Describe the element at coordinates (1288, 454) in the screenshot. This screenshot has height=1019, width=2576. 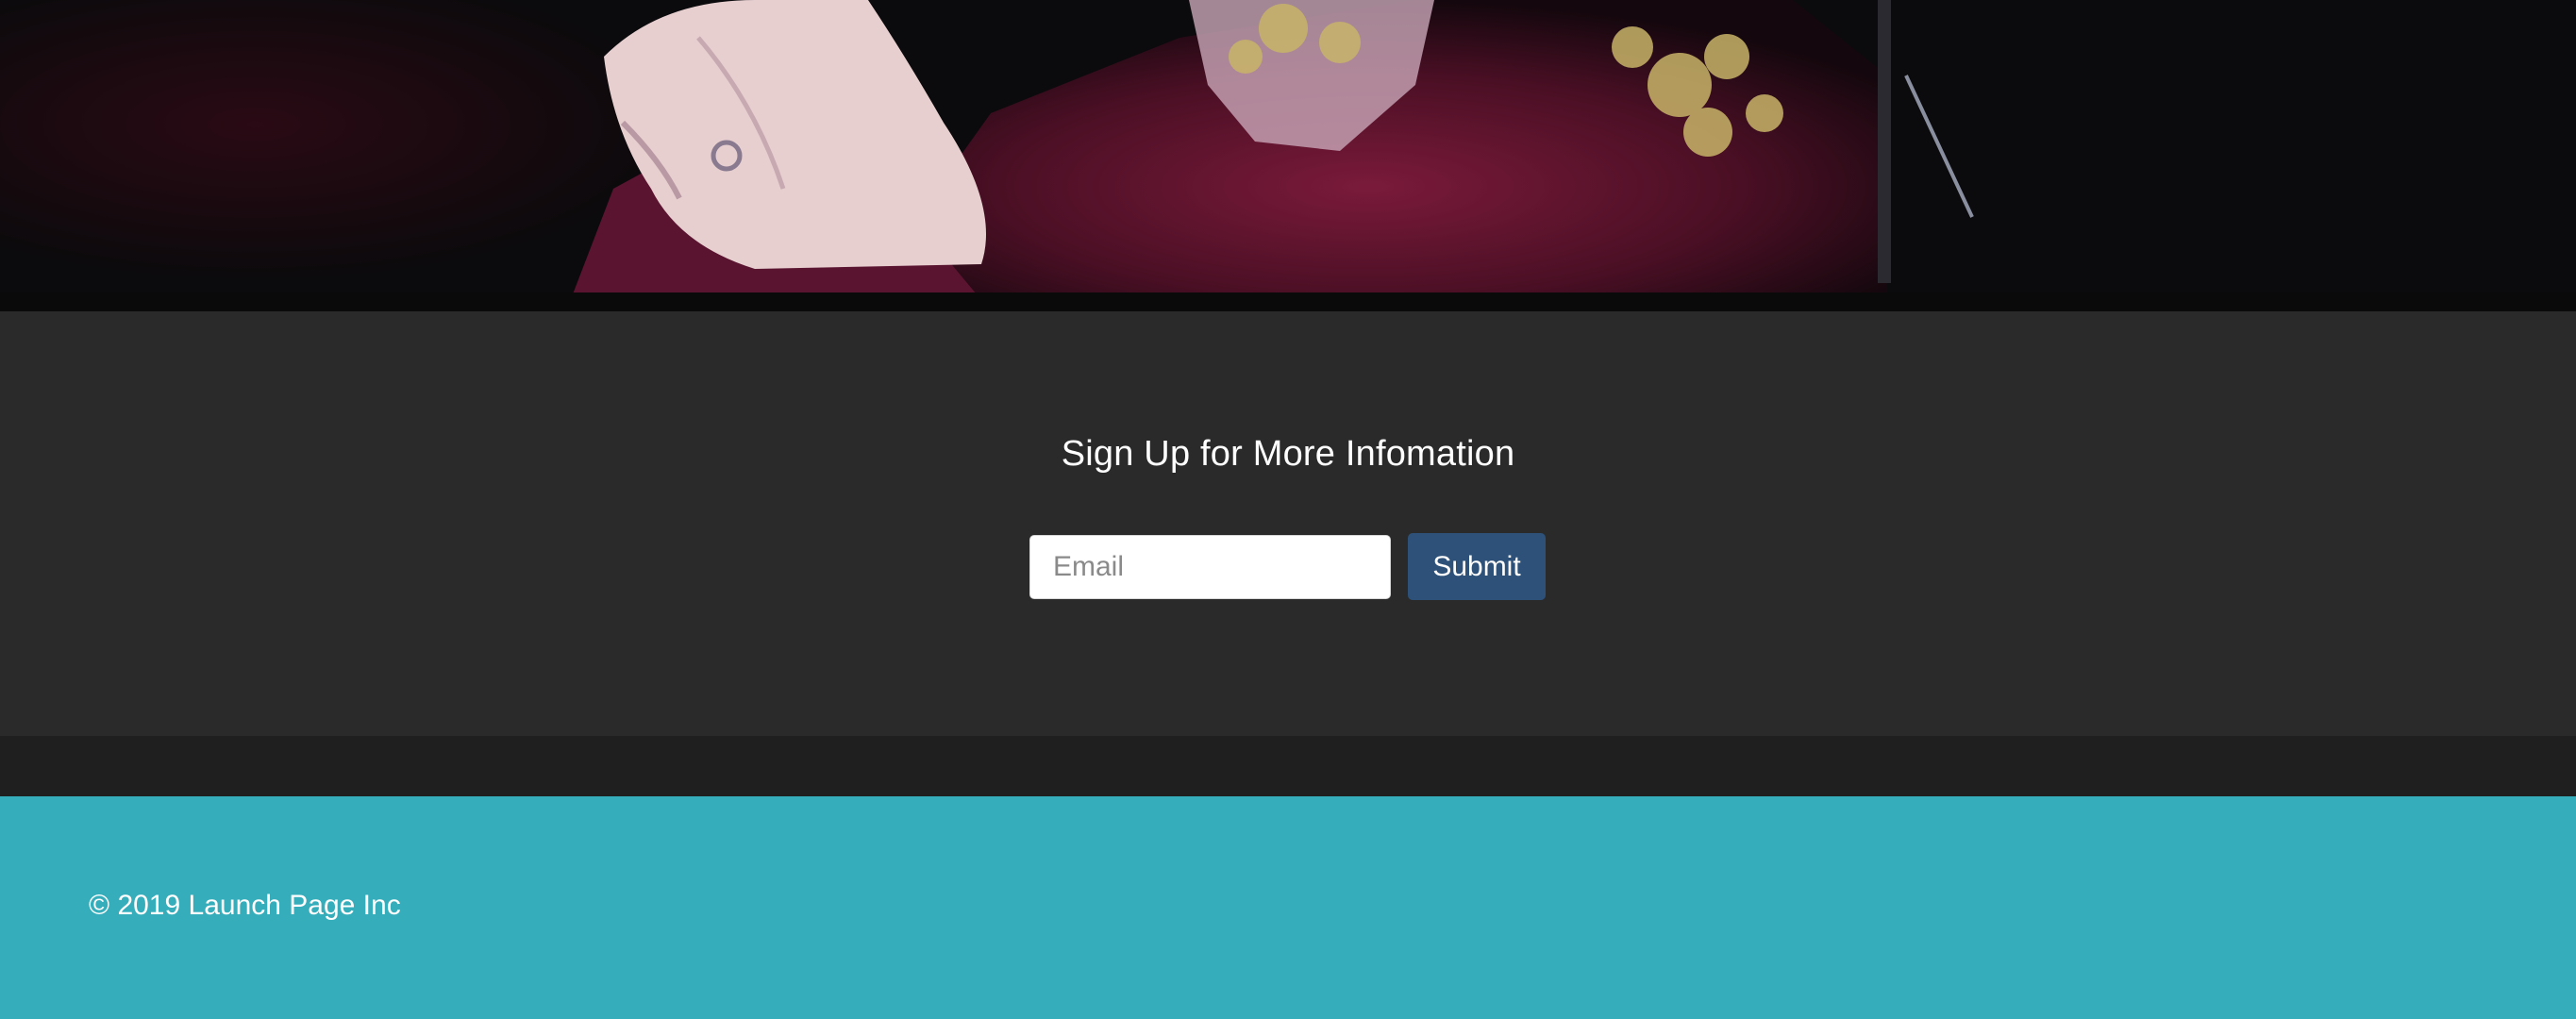
I see `signup-title: Sign Up for More Infomation` at that location.